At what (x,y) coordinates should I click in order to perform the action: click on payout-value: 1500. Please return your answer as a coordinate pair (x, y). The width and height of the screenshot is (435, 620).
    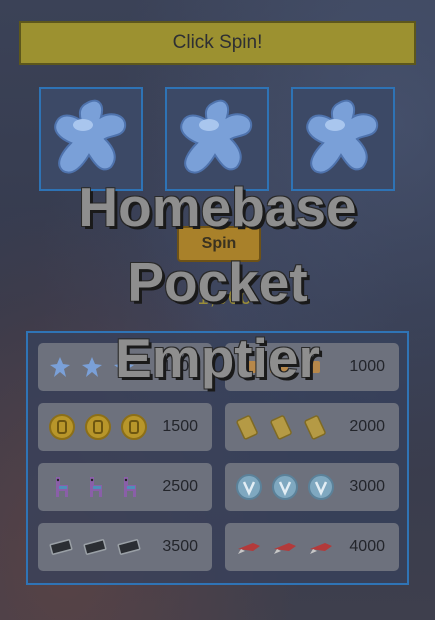
    Looking at the image, I should click on (180, 426).